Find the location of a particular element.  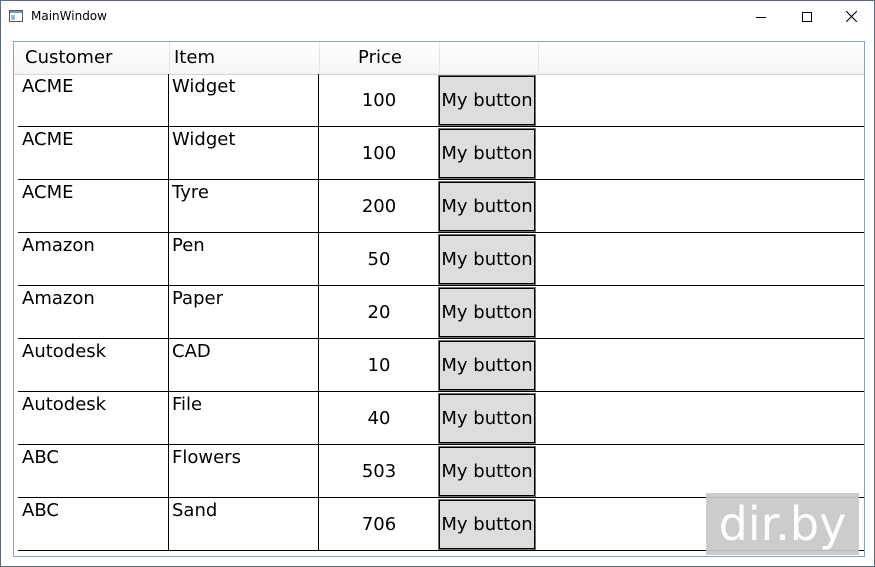

close-icon is located at coordinates (851, 16).